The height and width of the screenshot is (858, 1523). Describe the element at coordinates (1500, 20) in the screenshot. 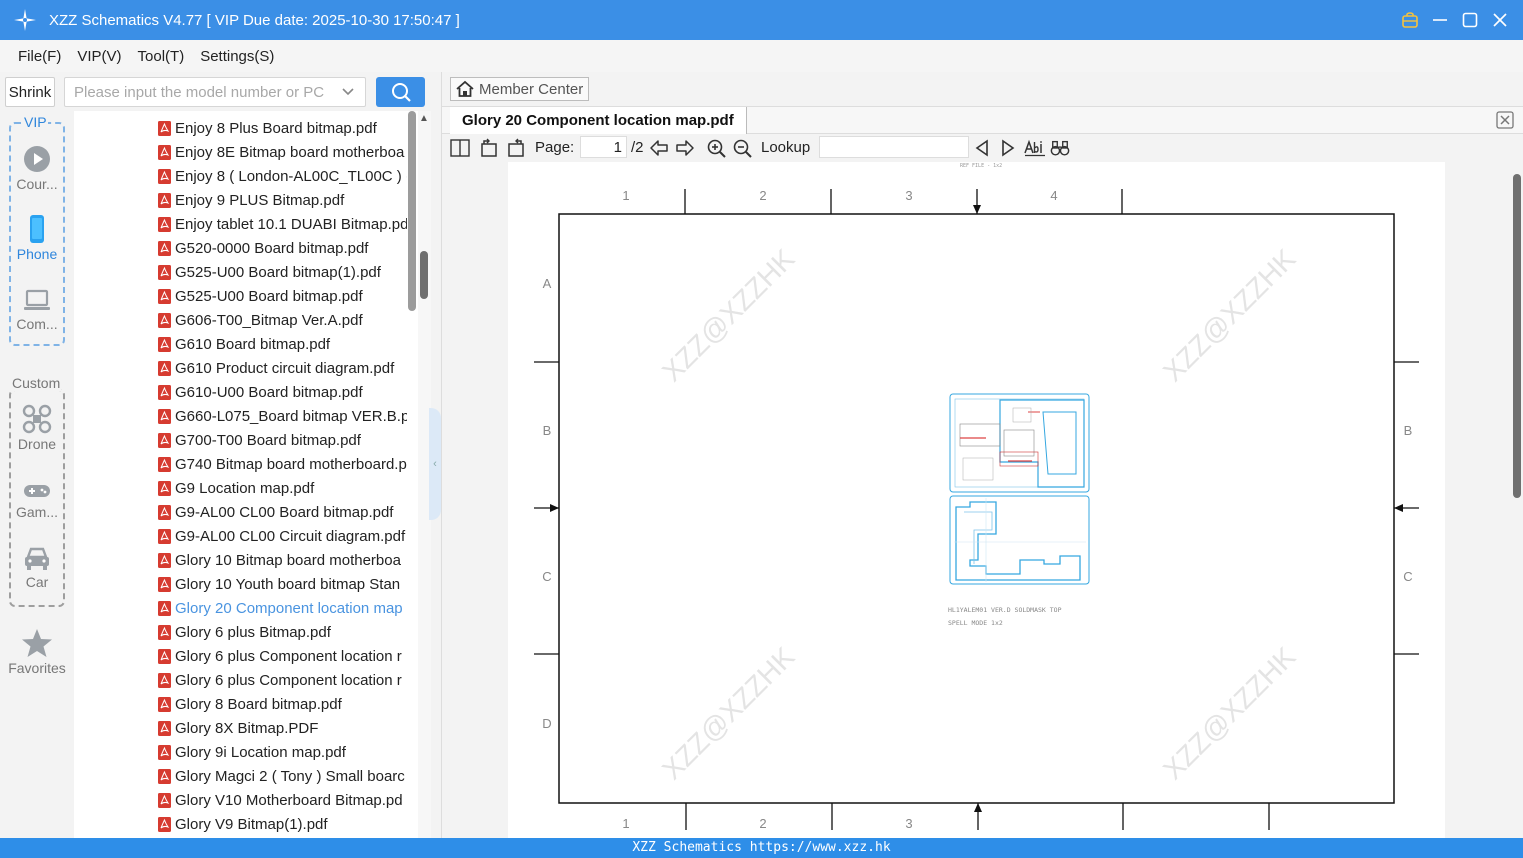

I see `close-window-button` at that location.